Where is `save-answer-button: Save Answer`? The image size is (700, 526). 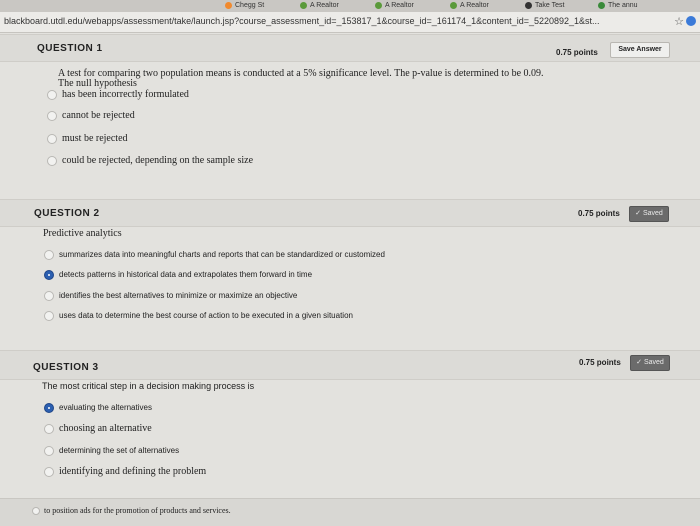
save-answer-button: Save Answer is located at coordinates (640, 50).